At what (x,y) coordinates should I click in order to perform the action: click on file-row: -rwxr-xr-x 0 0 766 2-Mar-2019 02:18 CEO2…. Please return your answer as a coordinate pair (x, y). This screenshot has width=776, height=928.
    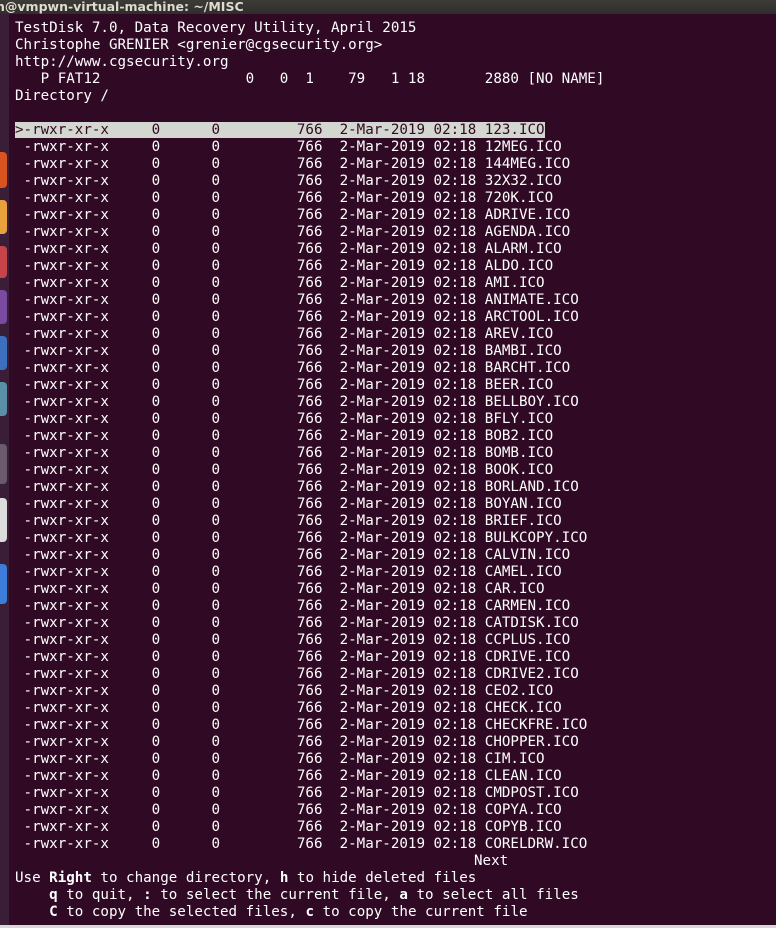
    Looking at the image, I should click on (284, 691).